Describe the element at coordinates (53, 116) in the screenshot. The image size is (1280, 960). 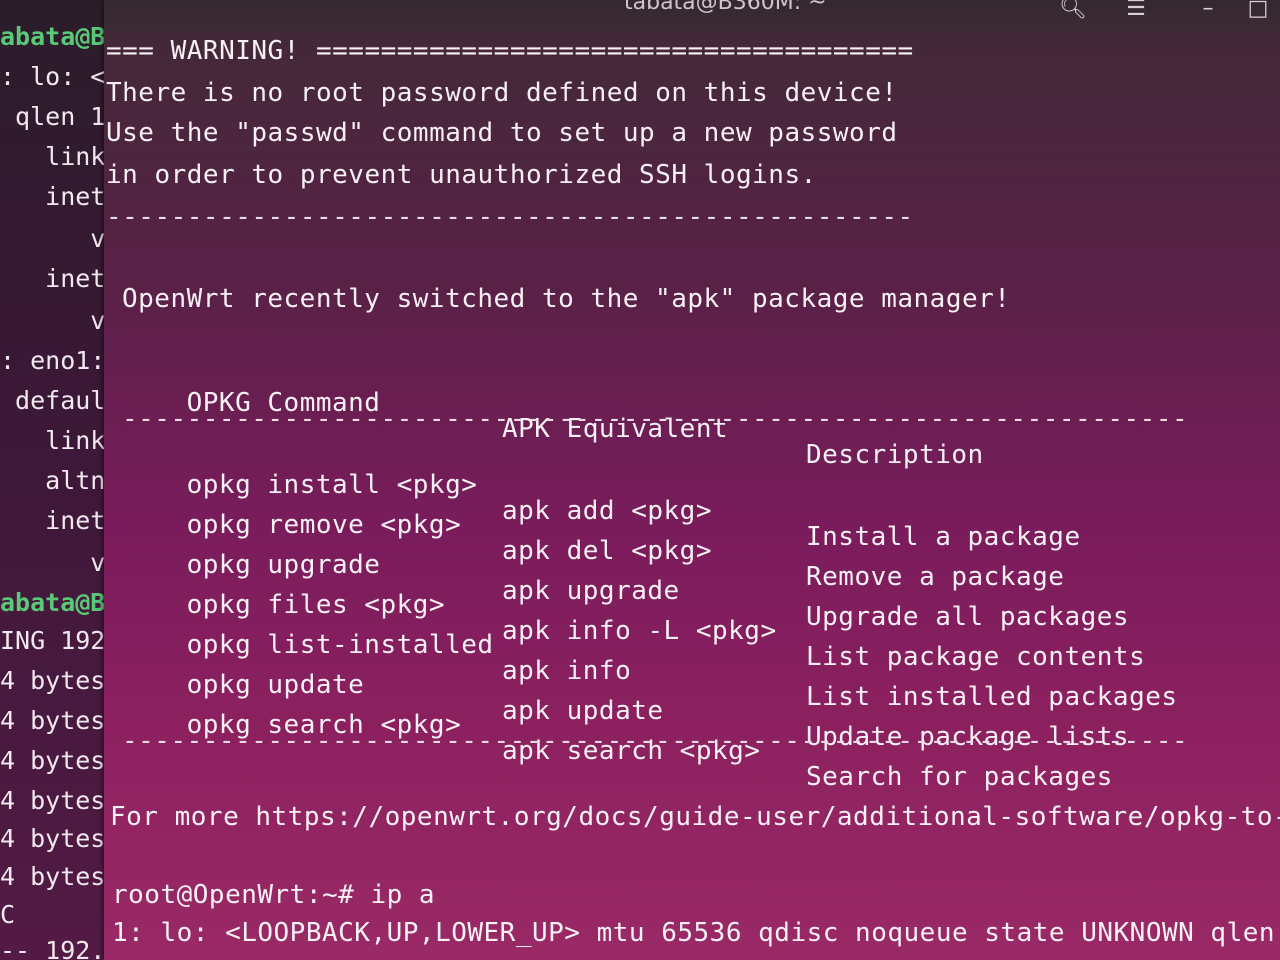
I see `bg-line: qlen 1` at that location.